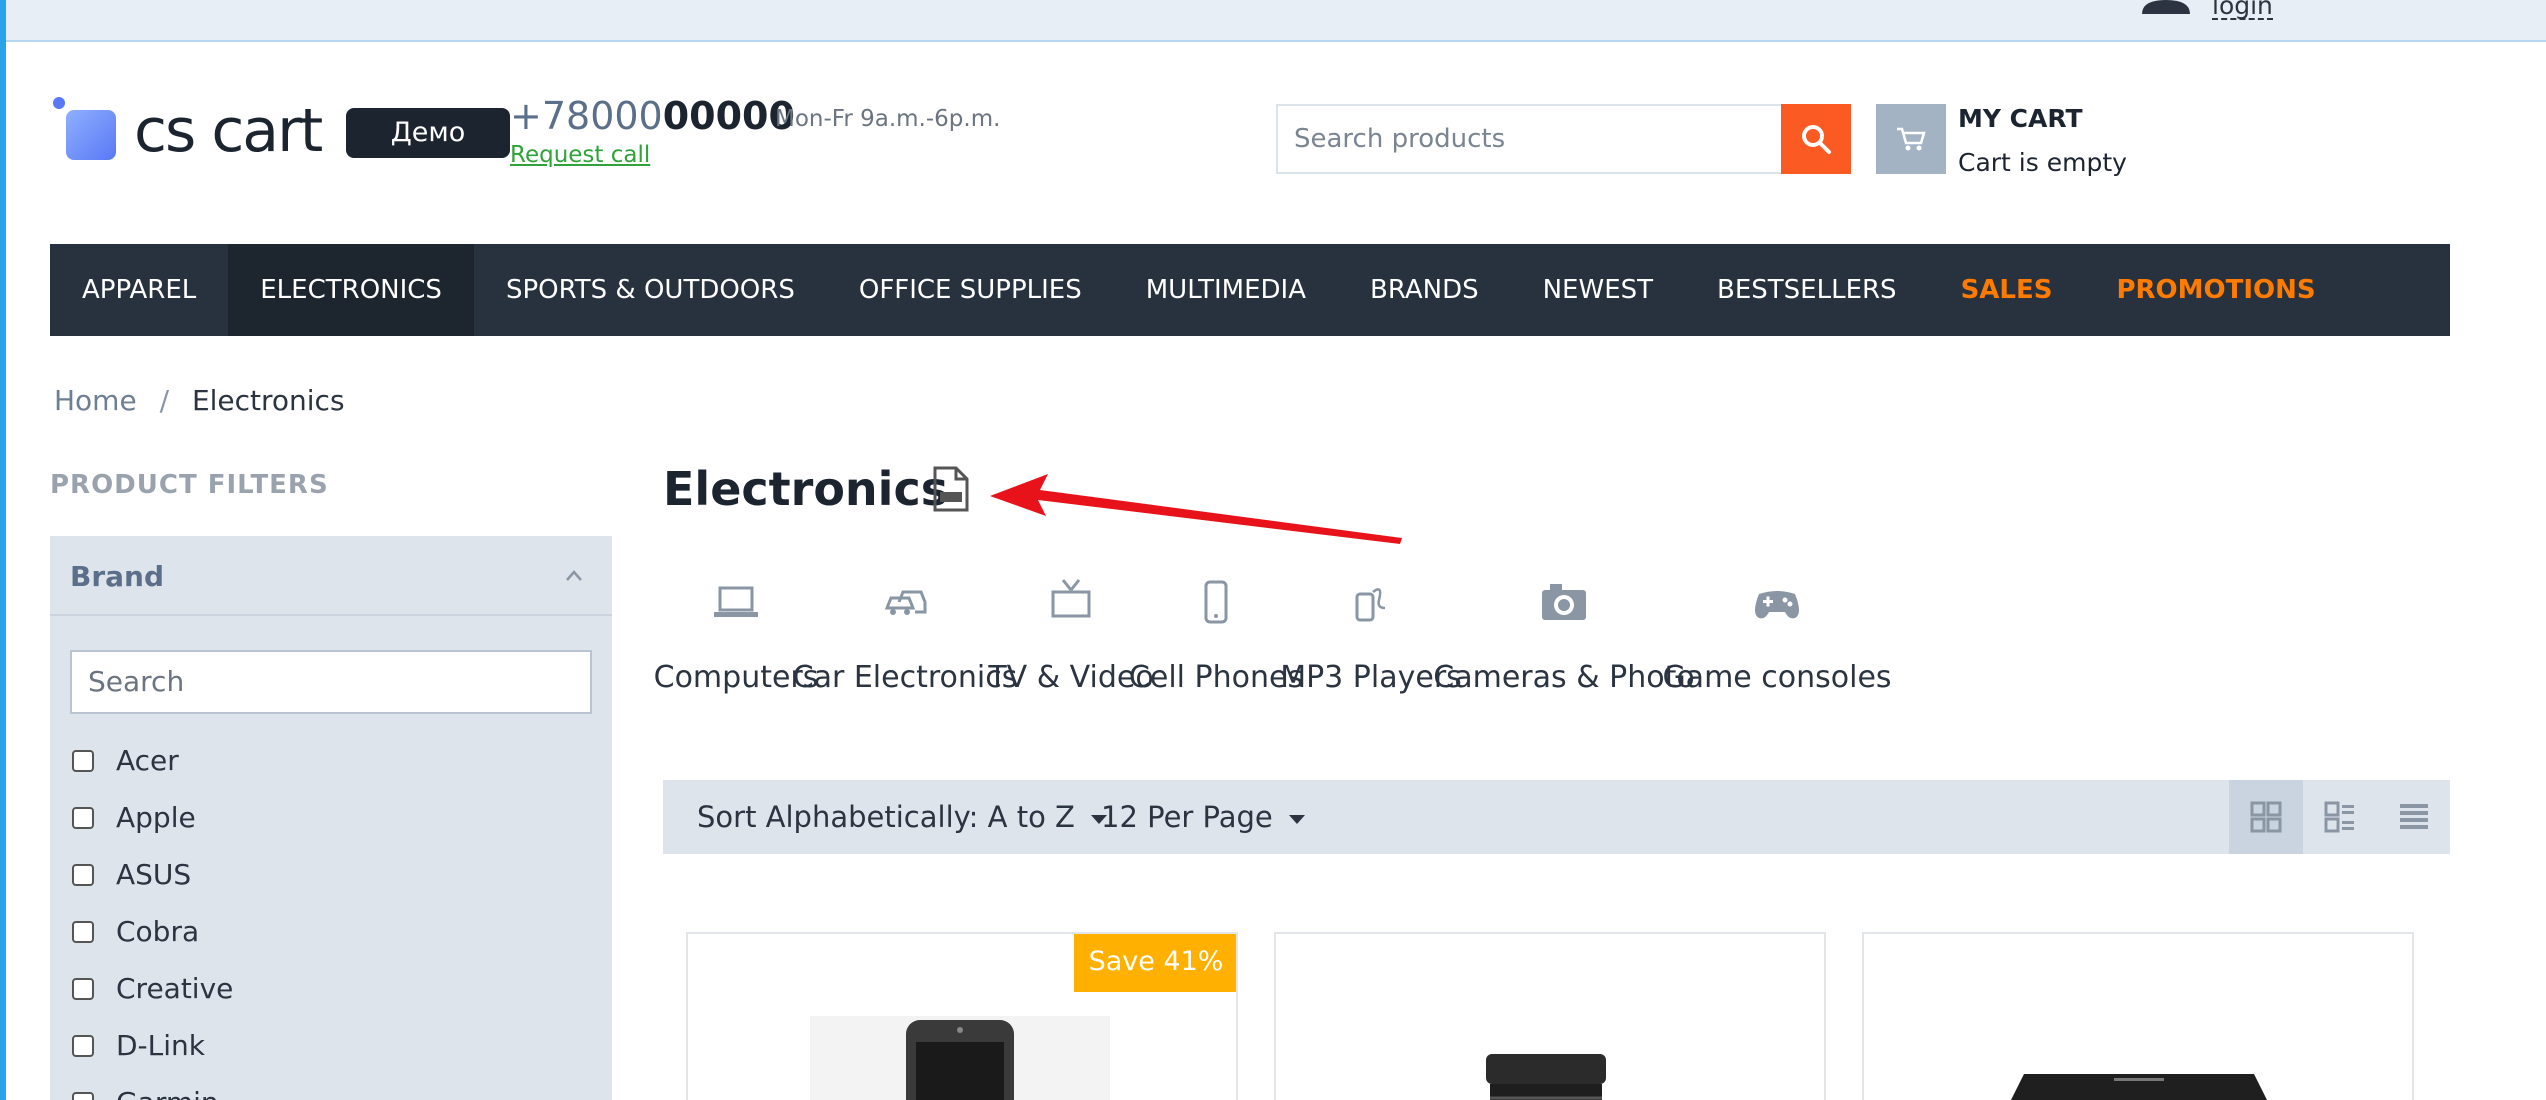  Describe the element at coordinates (736, 649) in the screenshot. I see `subcategory-computers: Computers` at that location.